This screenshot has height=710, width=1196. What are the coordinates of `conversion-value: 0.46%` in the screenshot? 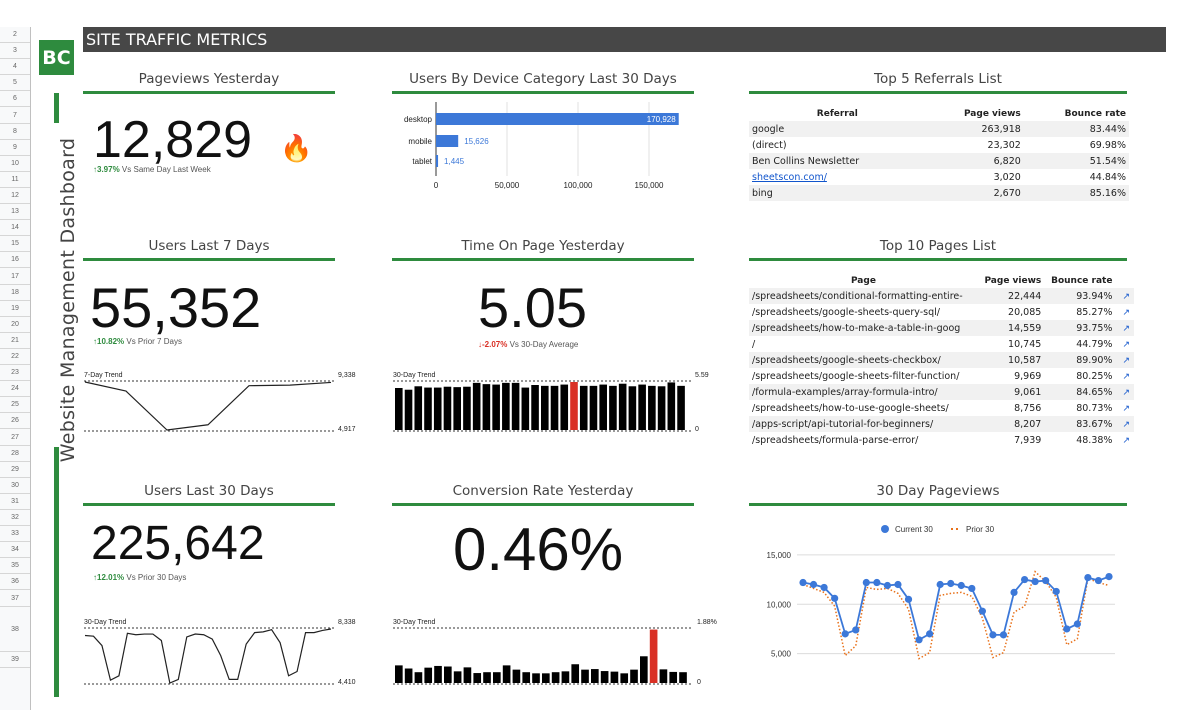 It's located at (538, 549).